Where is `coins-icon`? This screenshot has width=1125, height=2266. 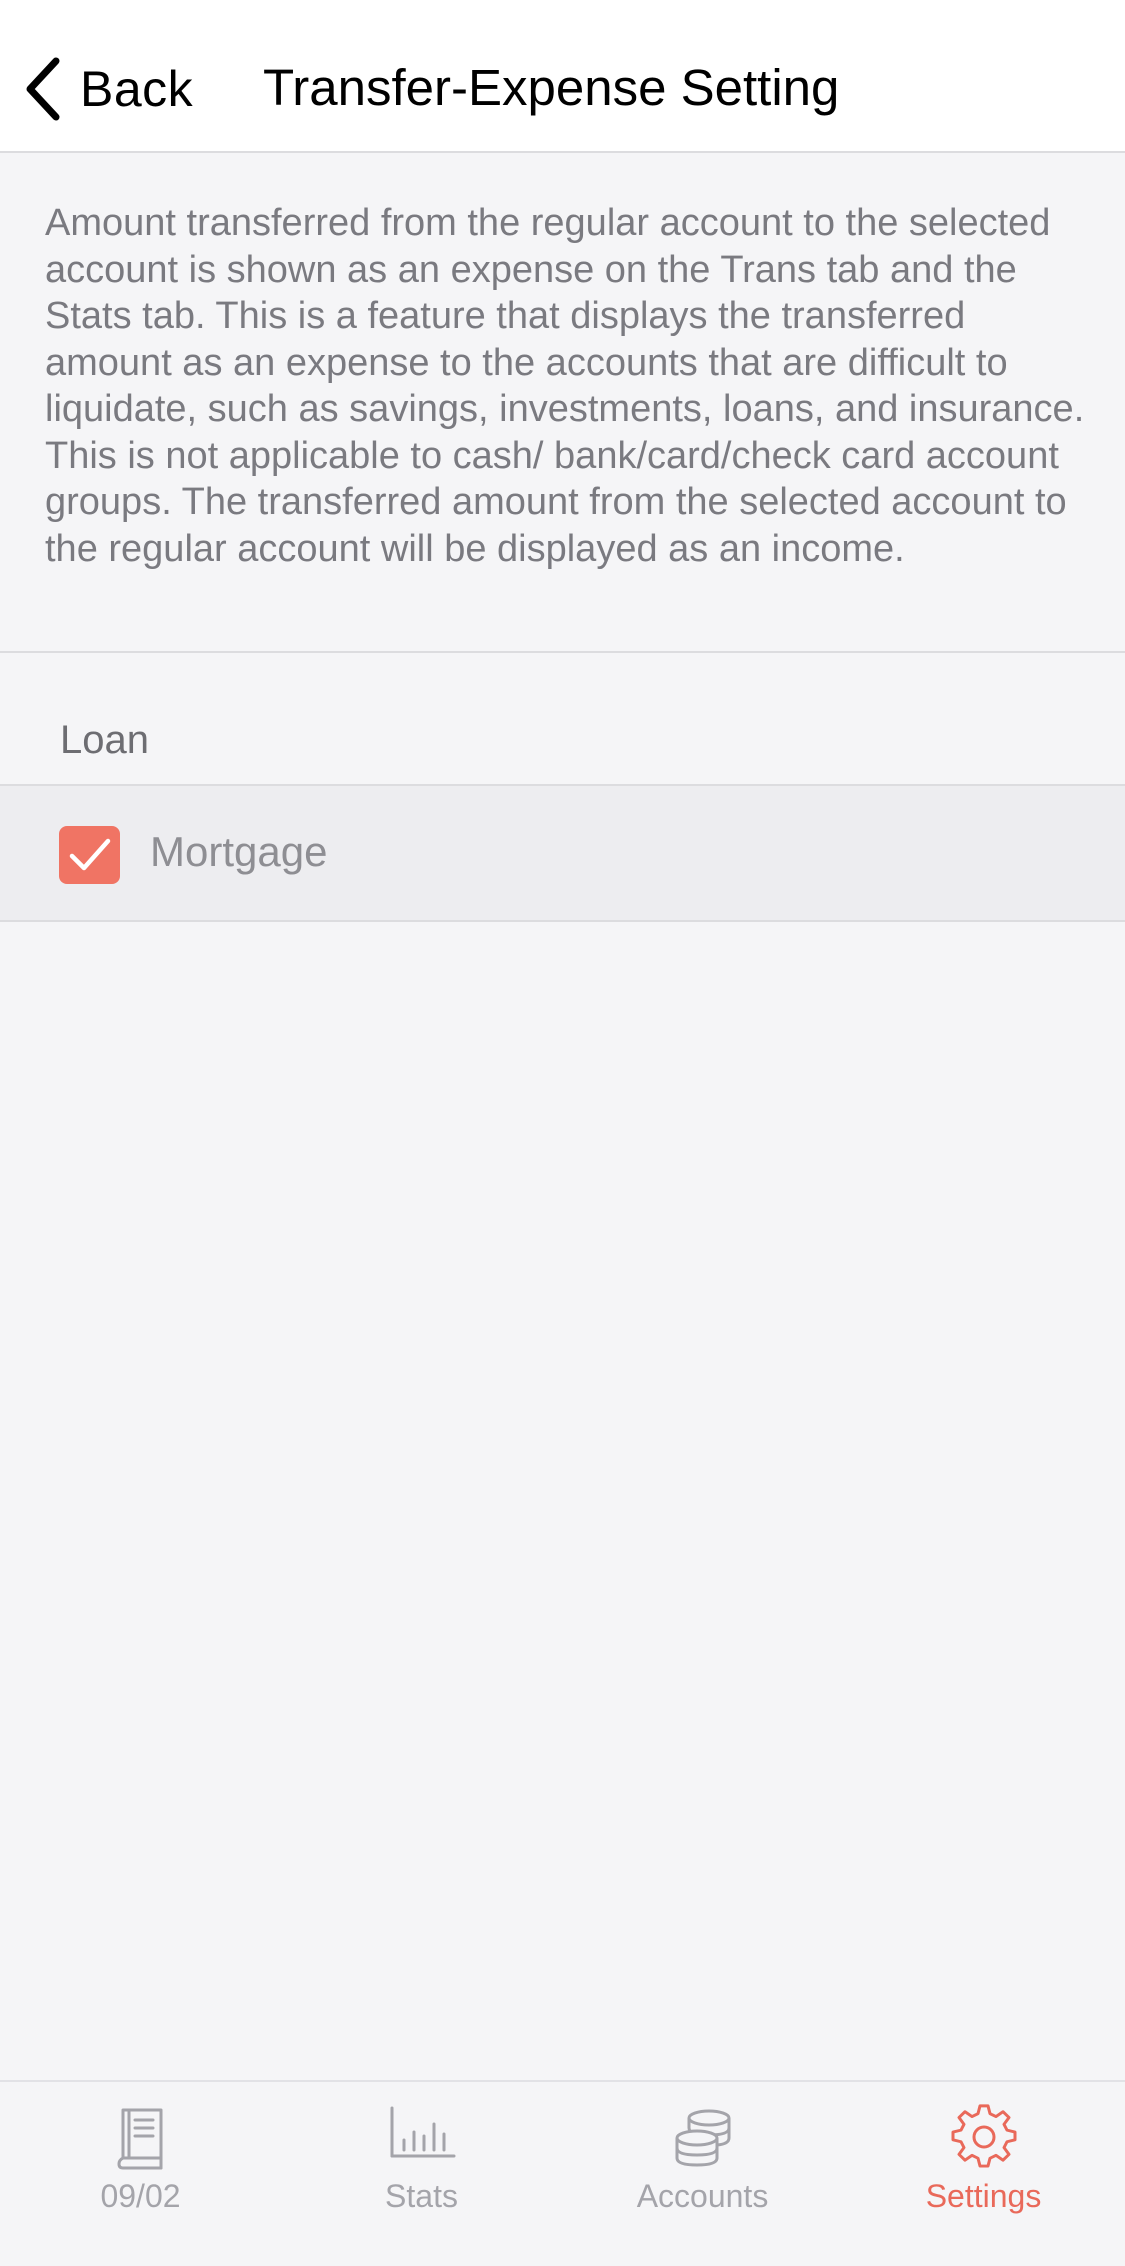 coins-icon is located at coordinates (702, 2138).